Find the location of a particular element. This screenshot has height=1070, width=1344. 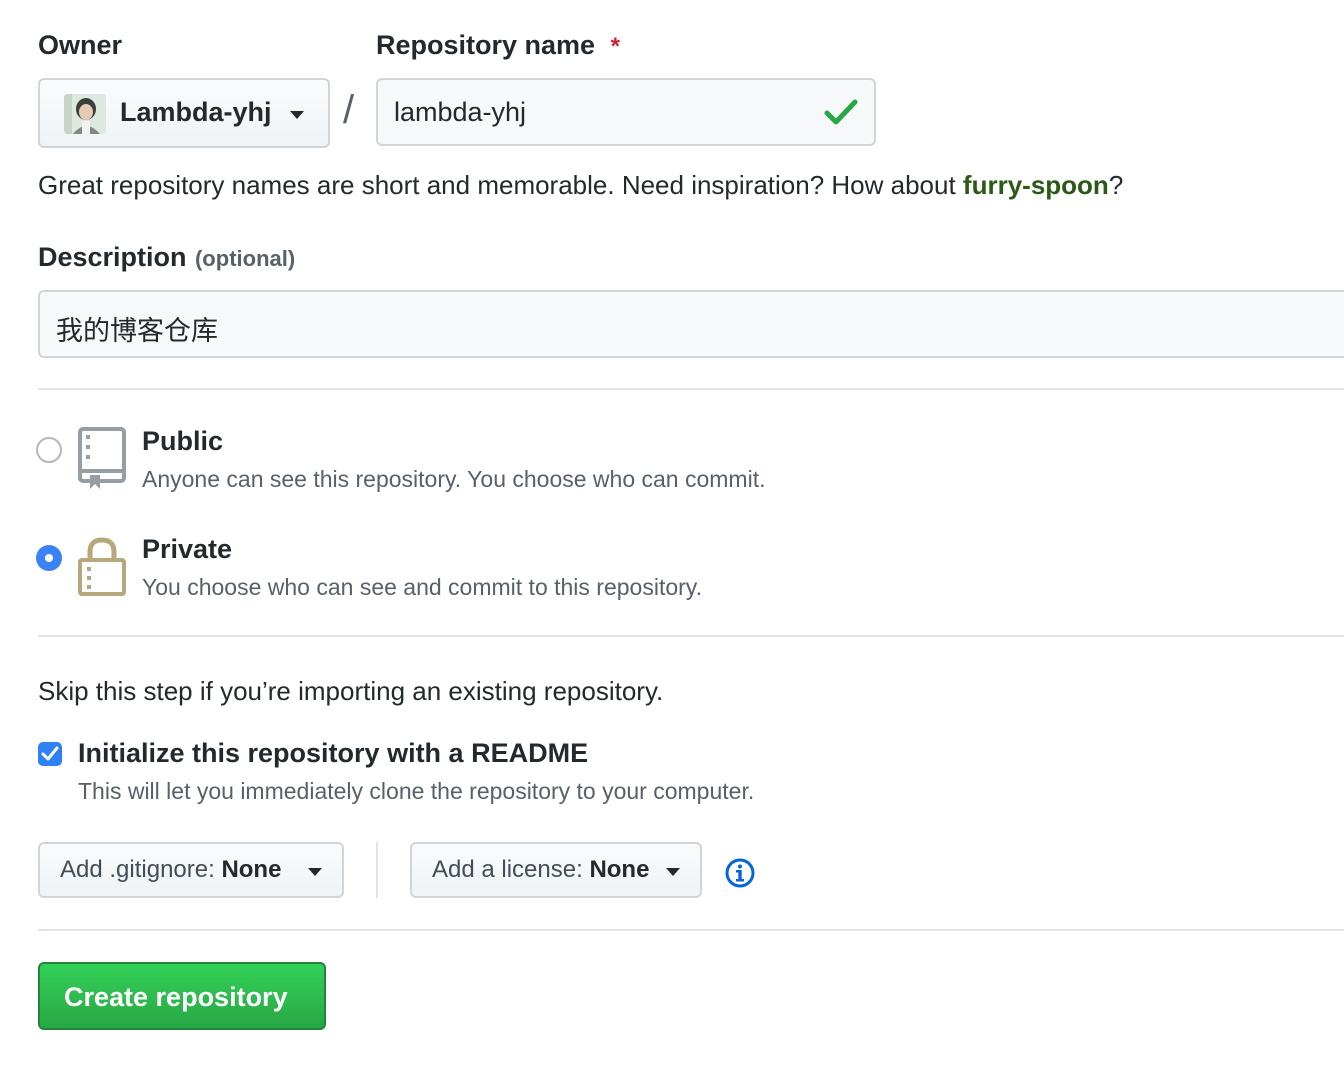

repo-name-value: lambda-yhj is located at coordinates (460, 112).